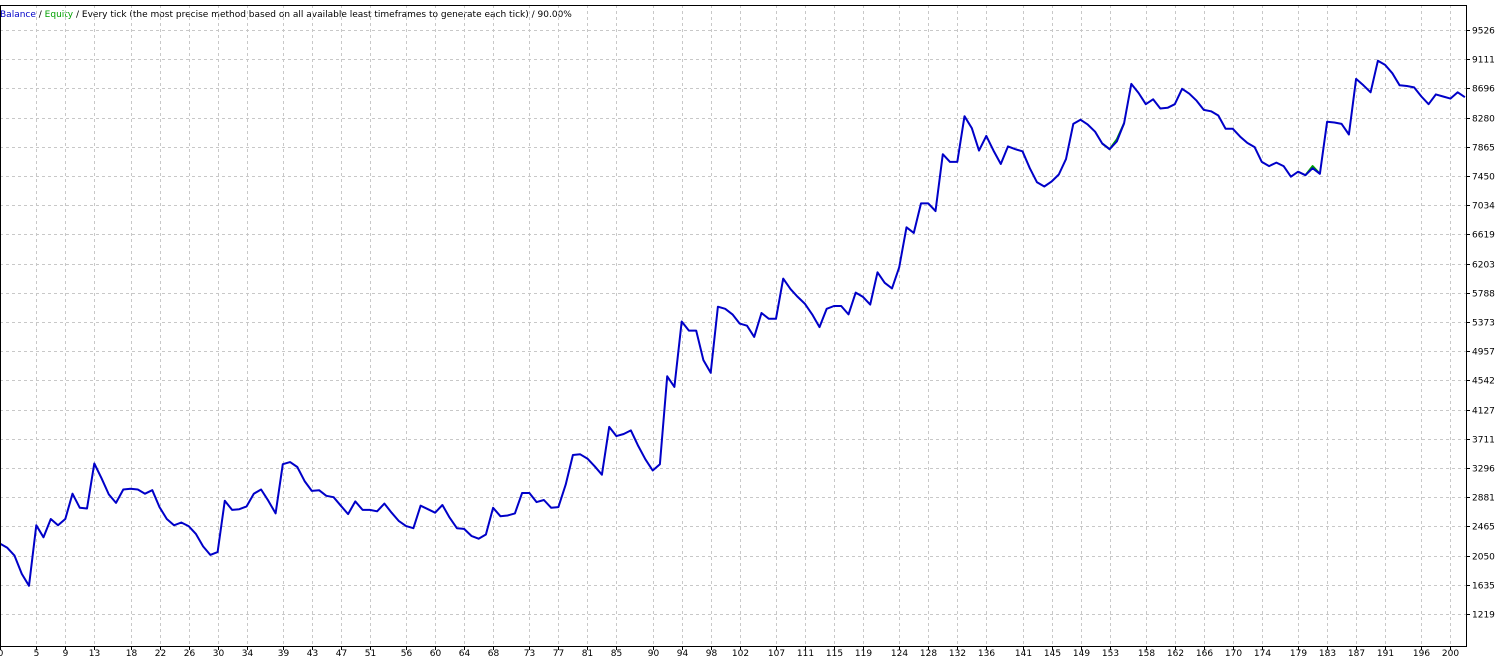  Describe the element at coordinates (1483, 295) in the screenshot. I see `y-tick-label: 5788` at that location.